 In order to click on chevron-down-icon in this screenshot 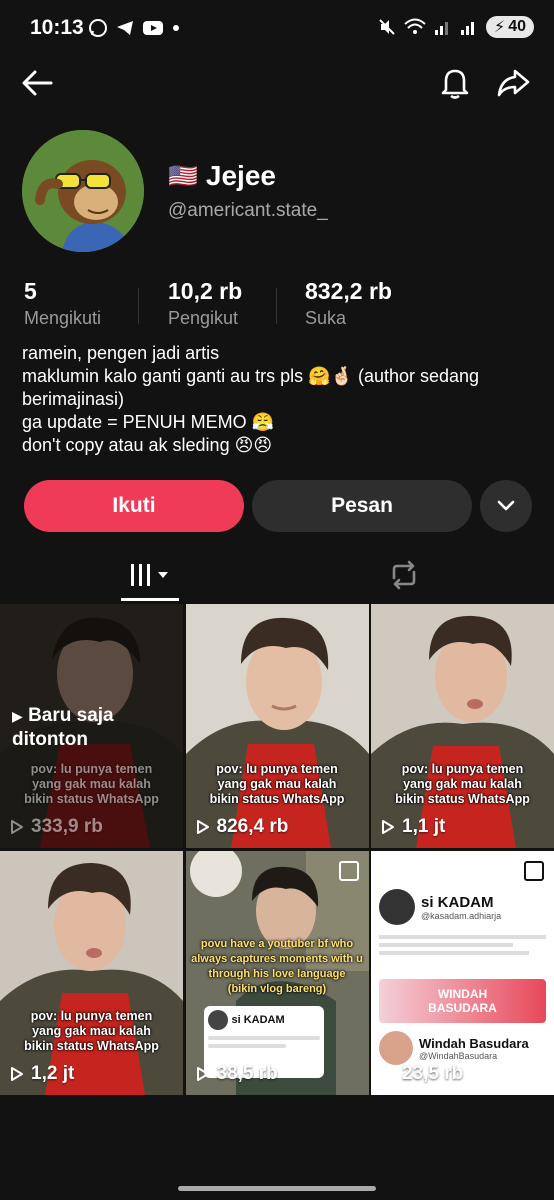, I will do `click(506, 505)`.